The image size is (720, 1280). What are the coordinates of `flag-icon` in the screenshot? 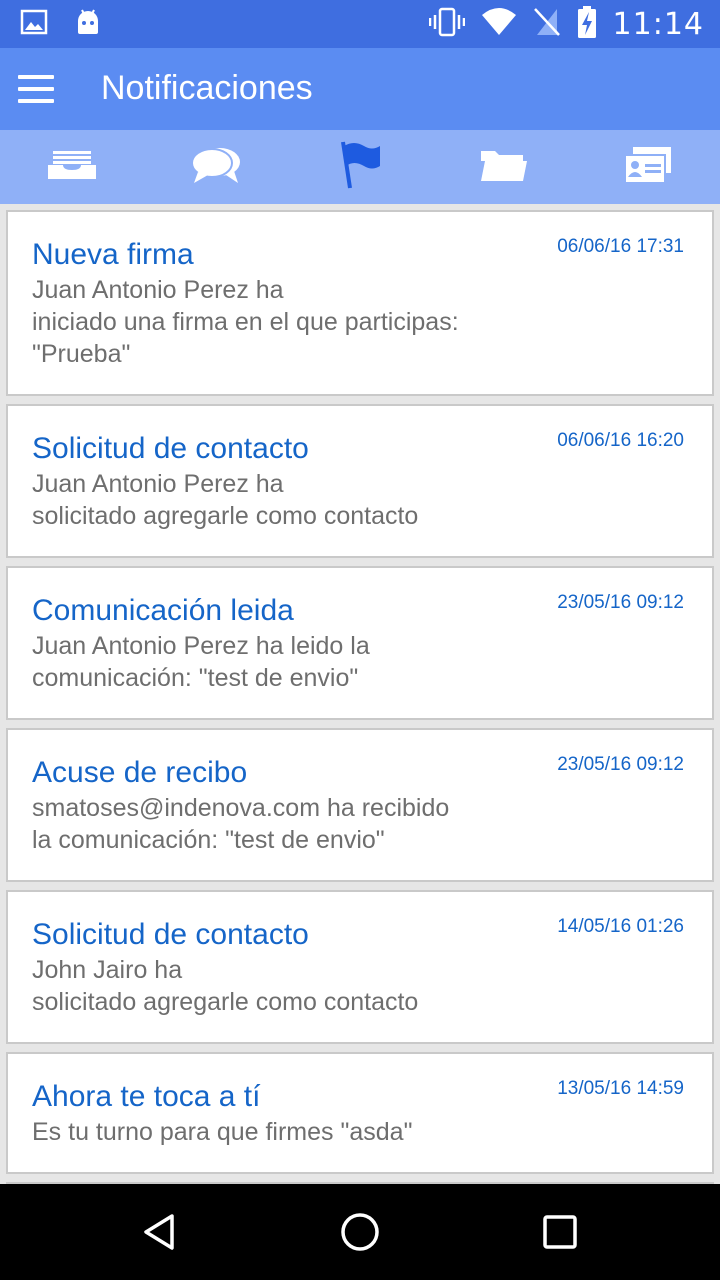 It's located at (360, 167).